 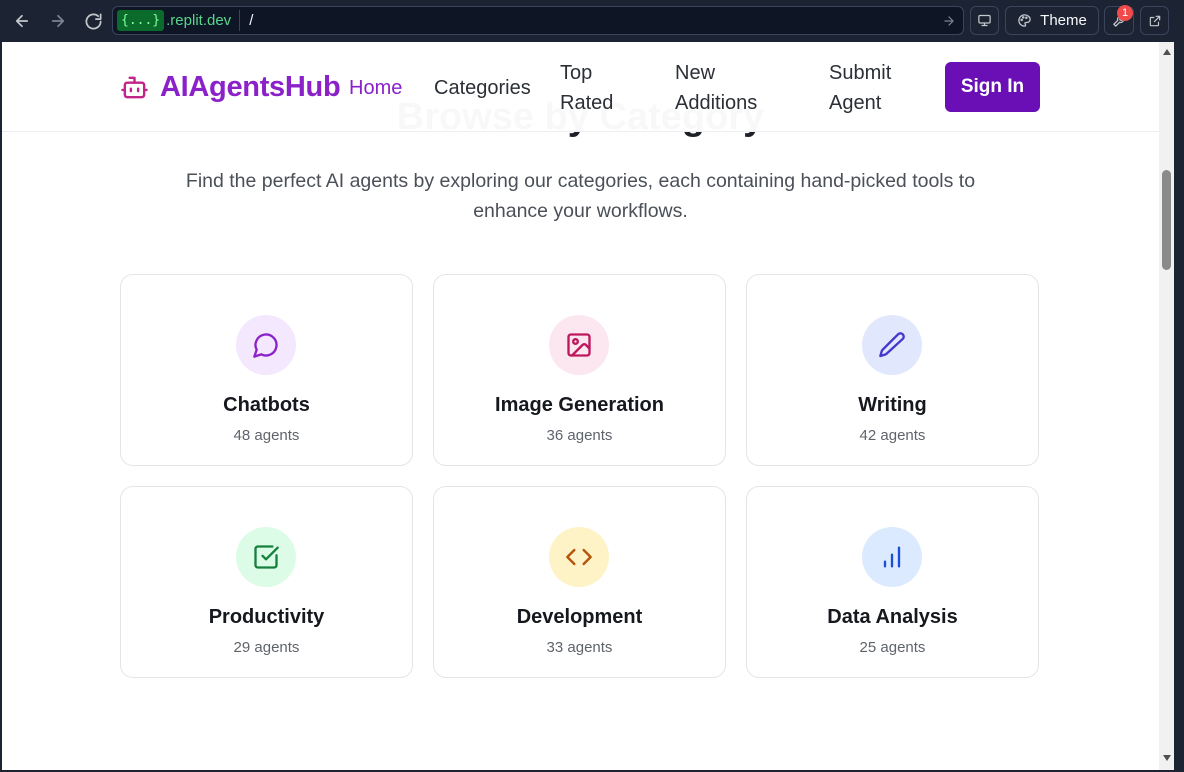 I want to click on card-title: Chatbots, so click(x=266, y=405).